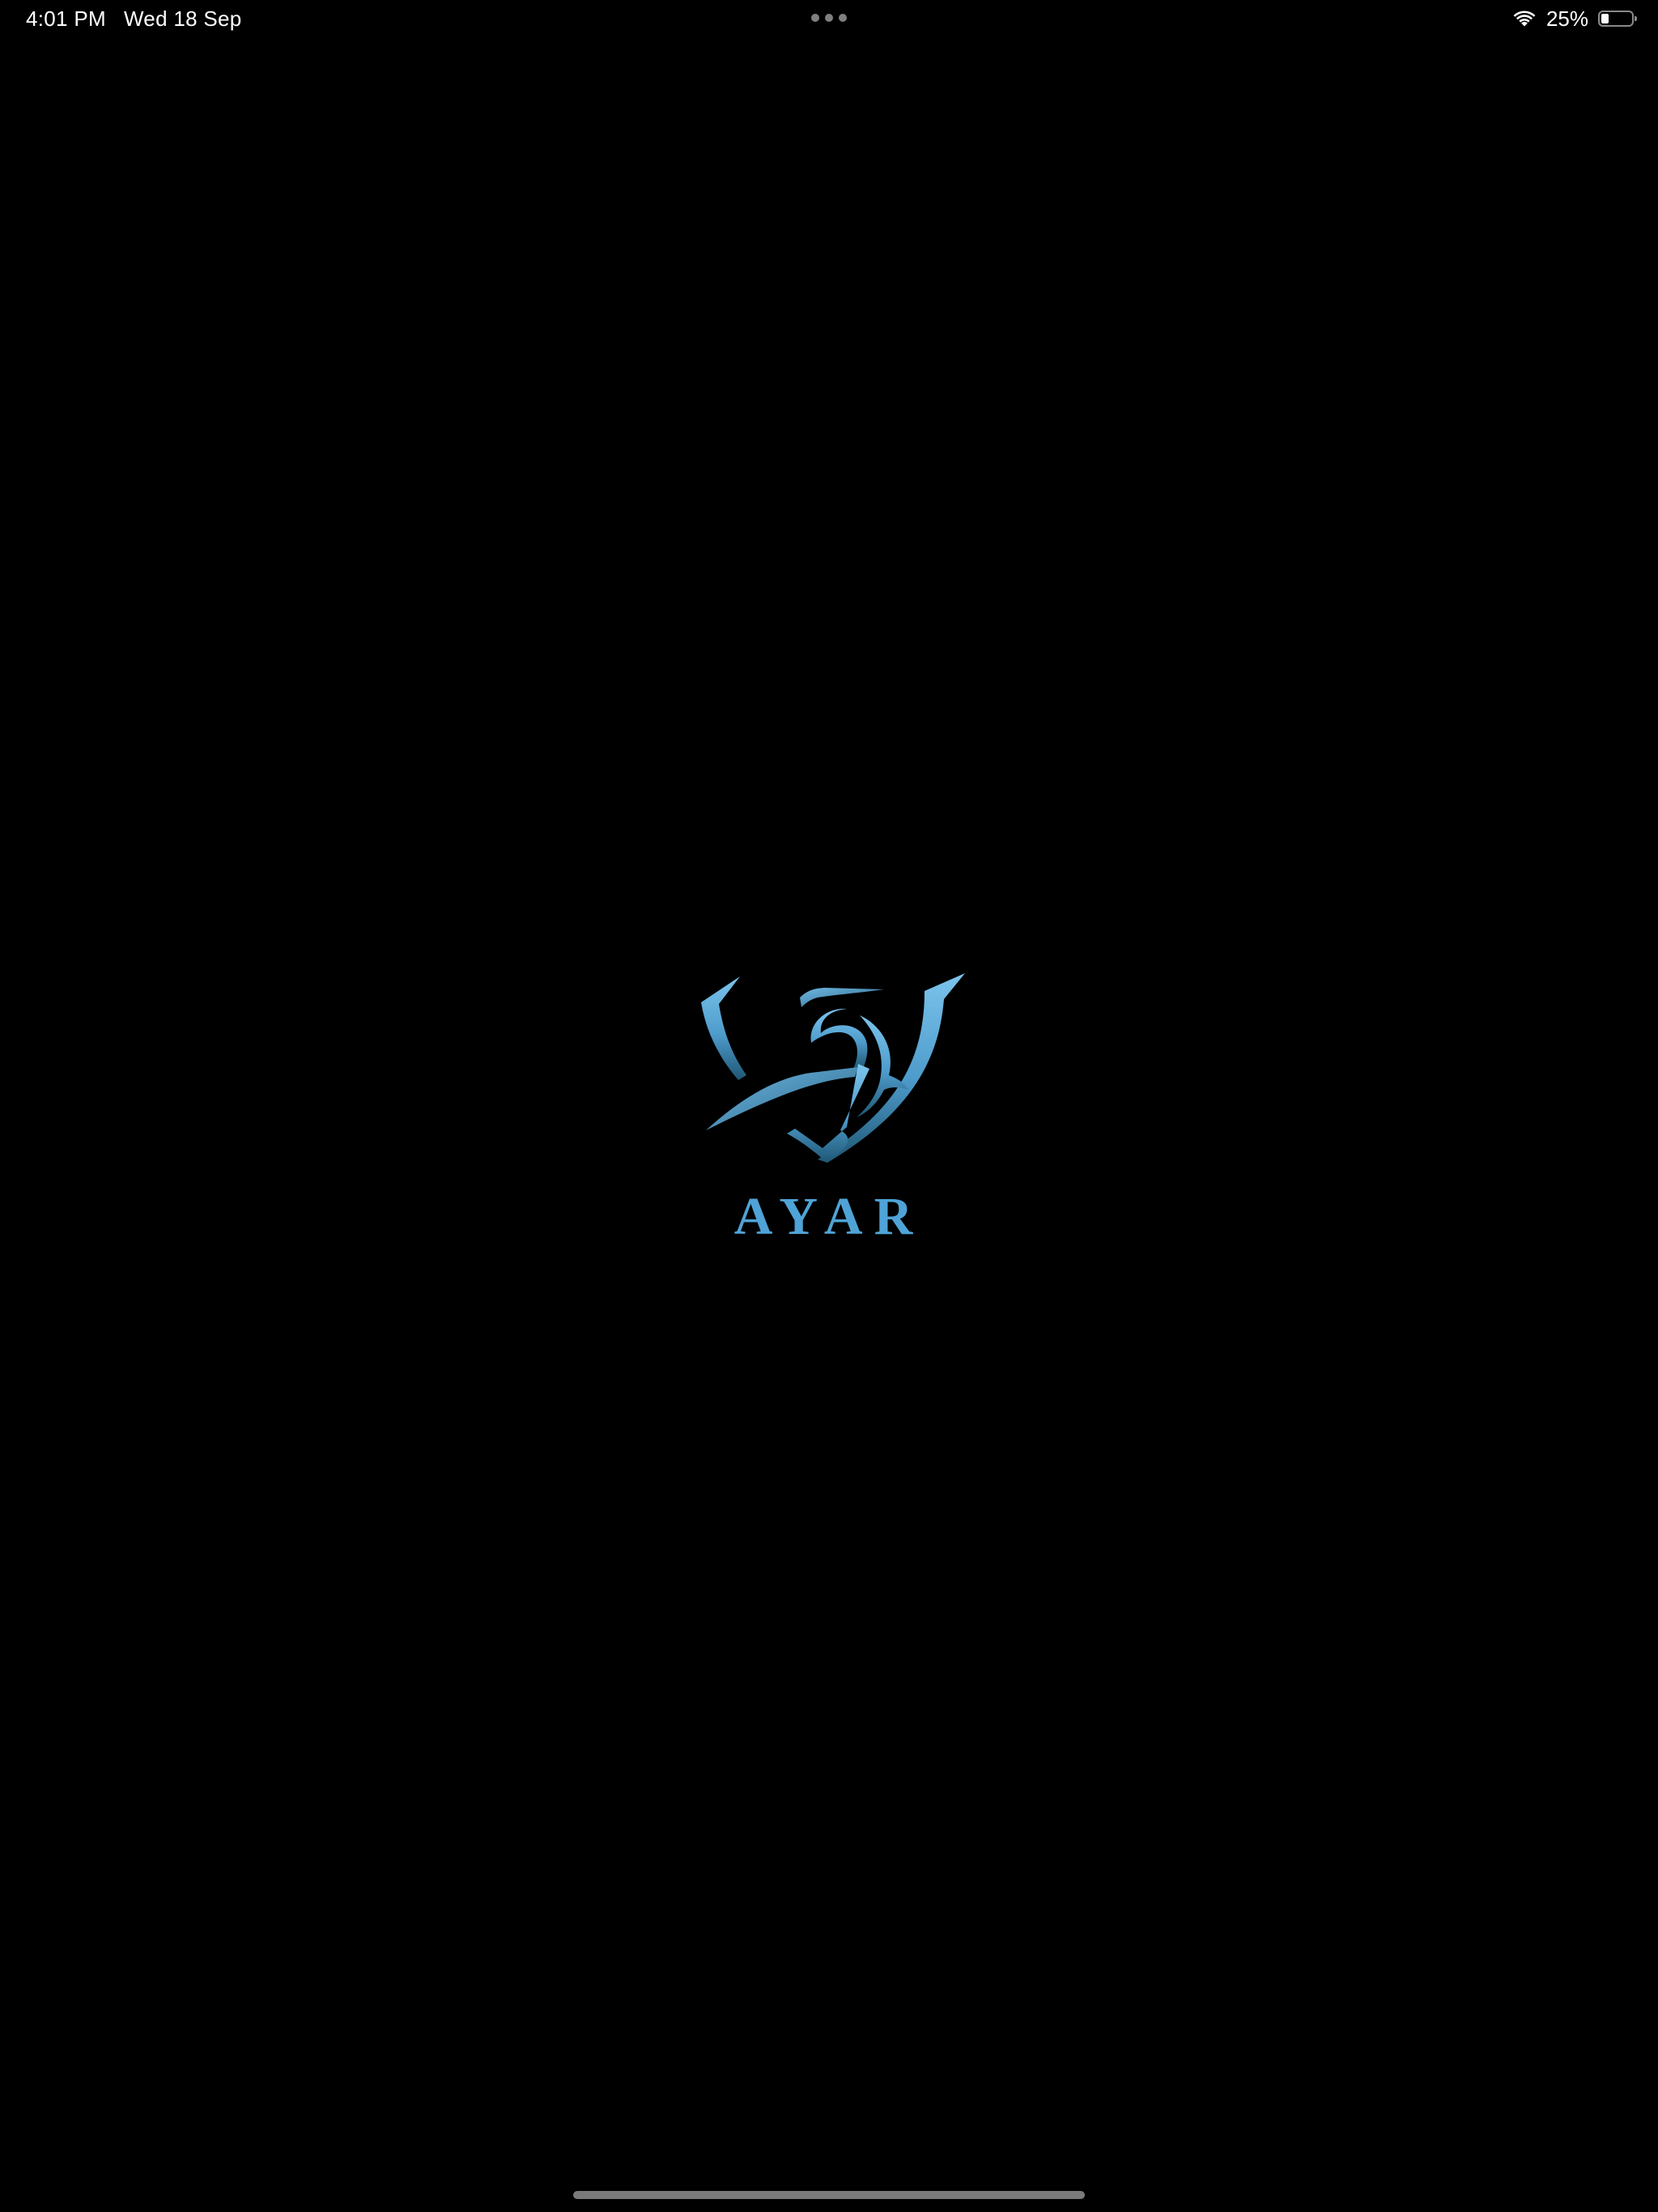 The height and width of the screenshot is (2212, 1658). I want to click on status-bar: 4:01 PM Wed 18 Sep 25%, so click(829, 19).